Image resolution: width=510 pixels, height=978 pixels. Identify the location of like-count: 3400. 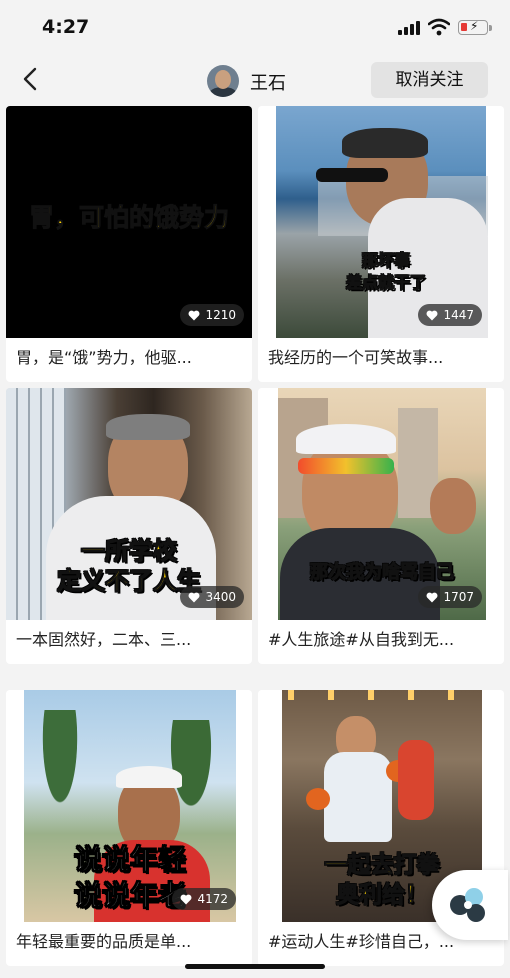
(220, 597).